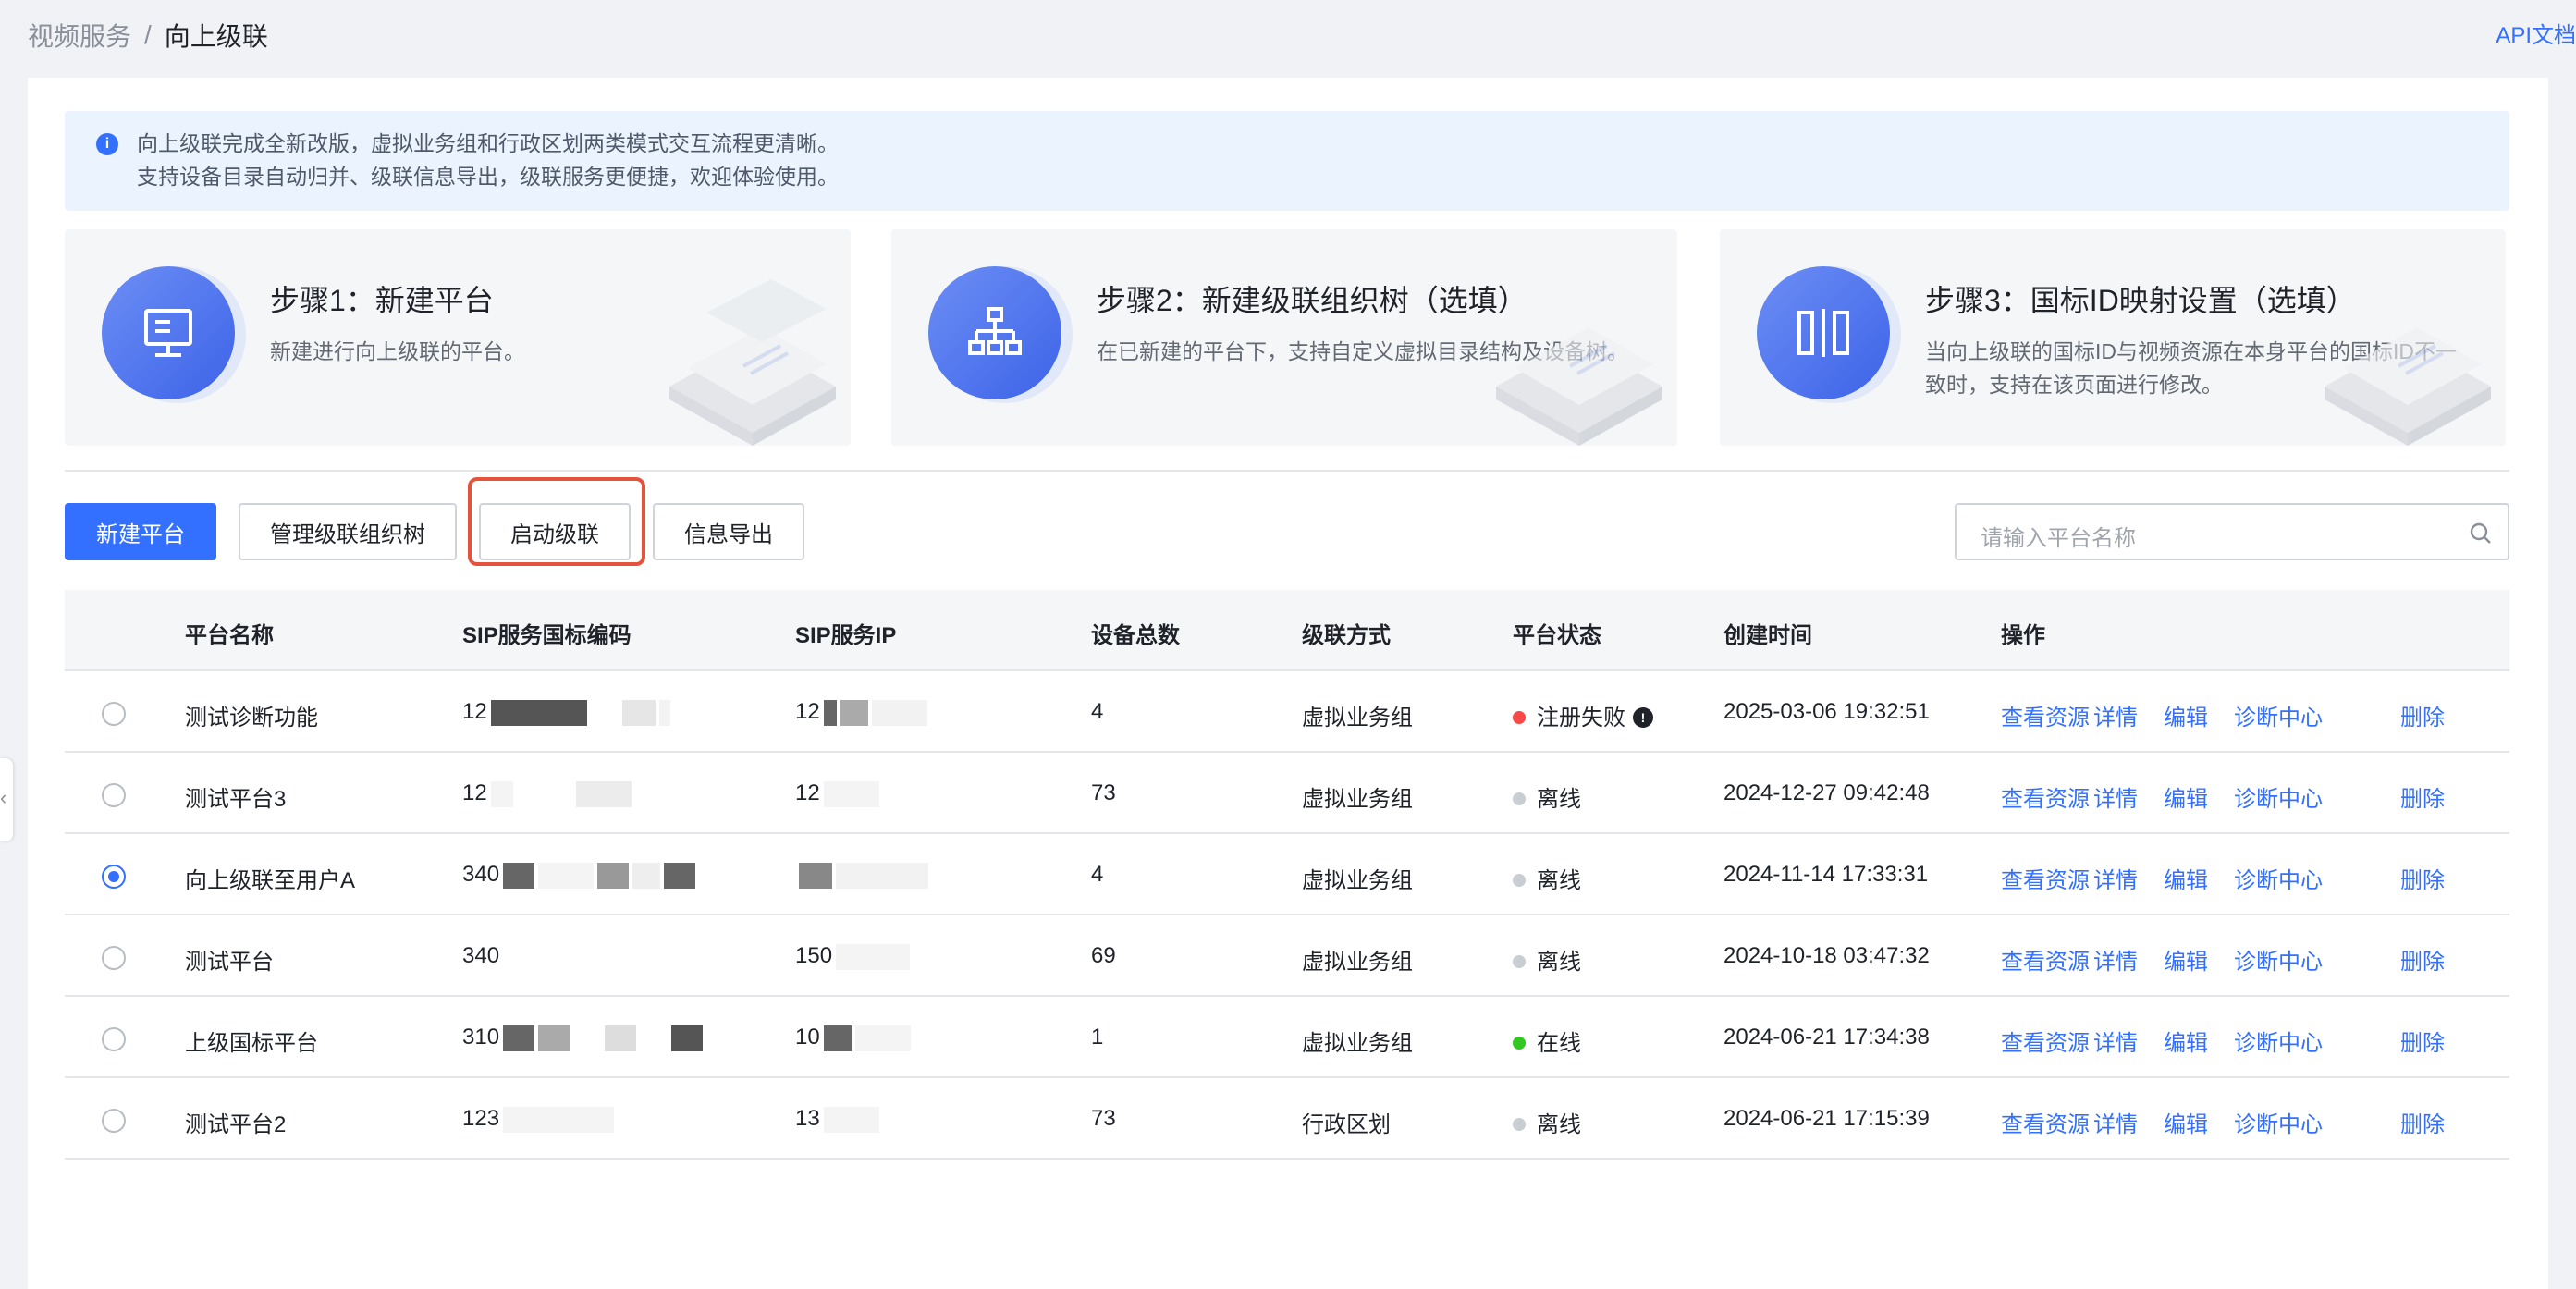 The image size is (2576, 1289). Describe the element at coordinates (555, 531) in the screenshot. I see `start-cascade-button: 启动级联` at that location.